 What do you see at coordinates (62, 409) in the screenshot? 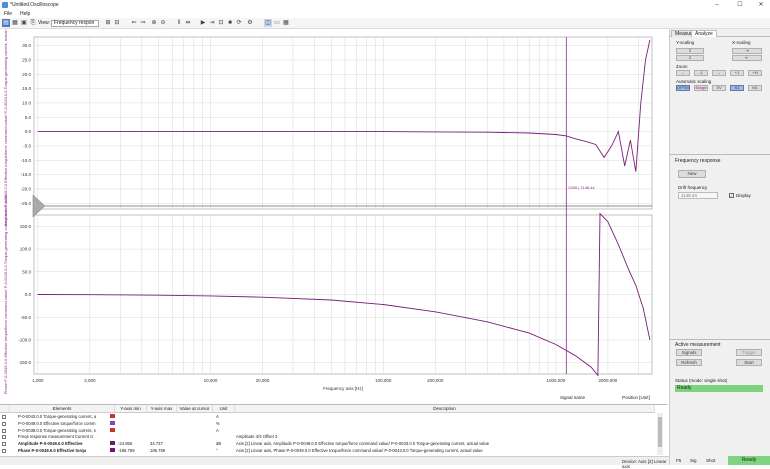
I see `column-header-elements: Elements` at bounding box center [62, 409].